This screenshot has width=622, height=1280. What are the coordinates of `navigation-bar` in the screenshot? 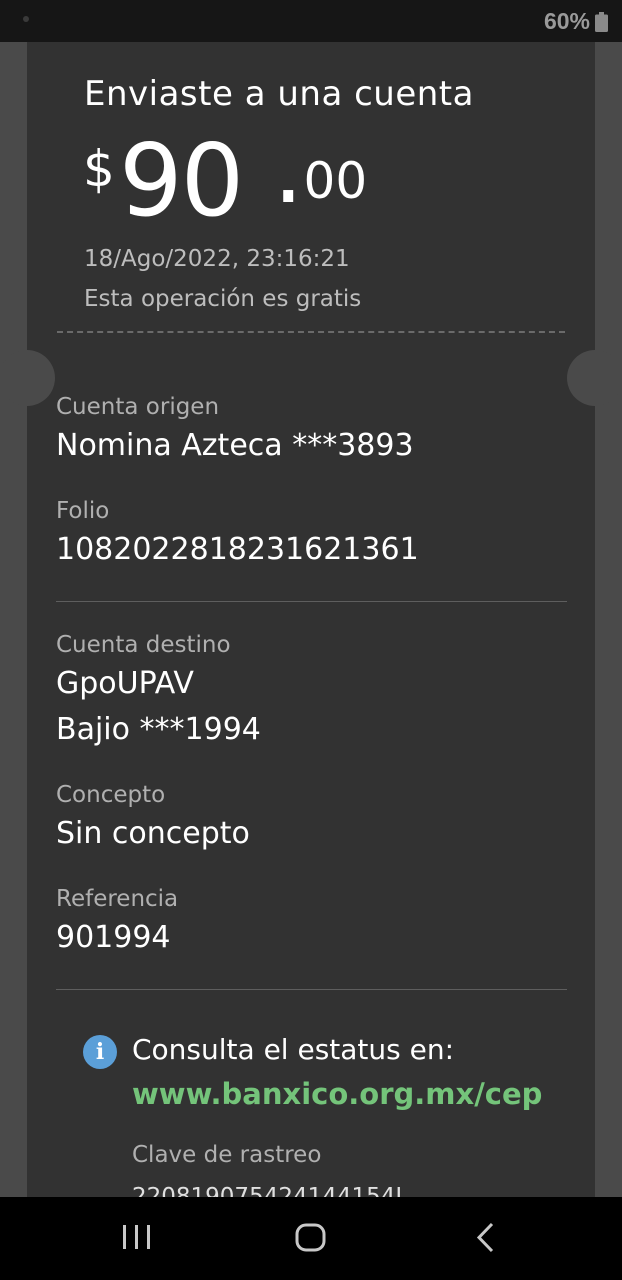 It's located at (311, 1238).